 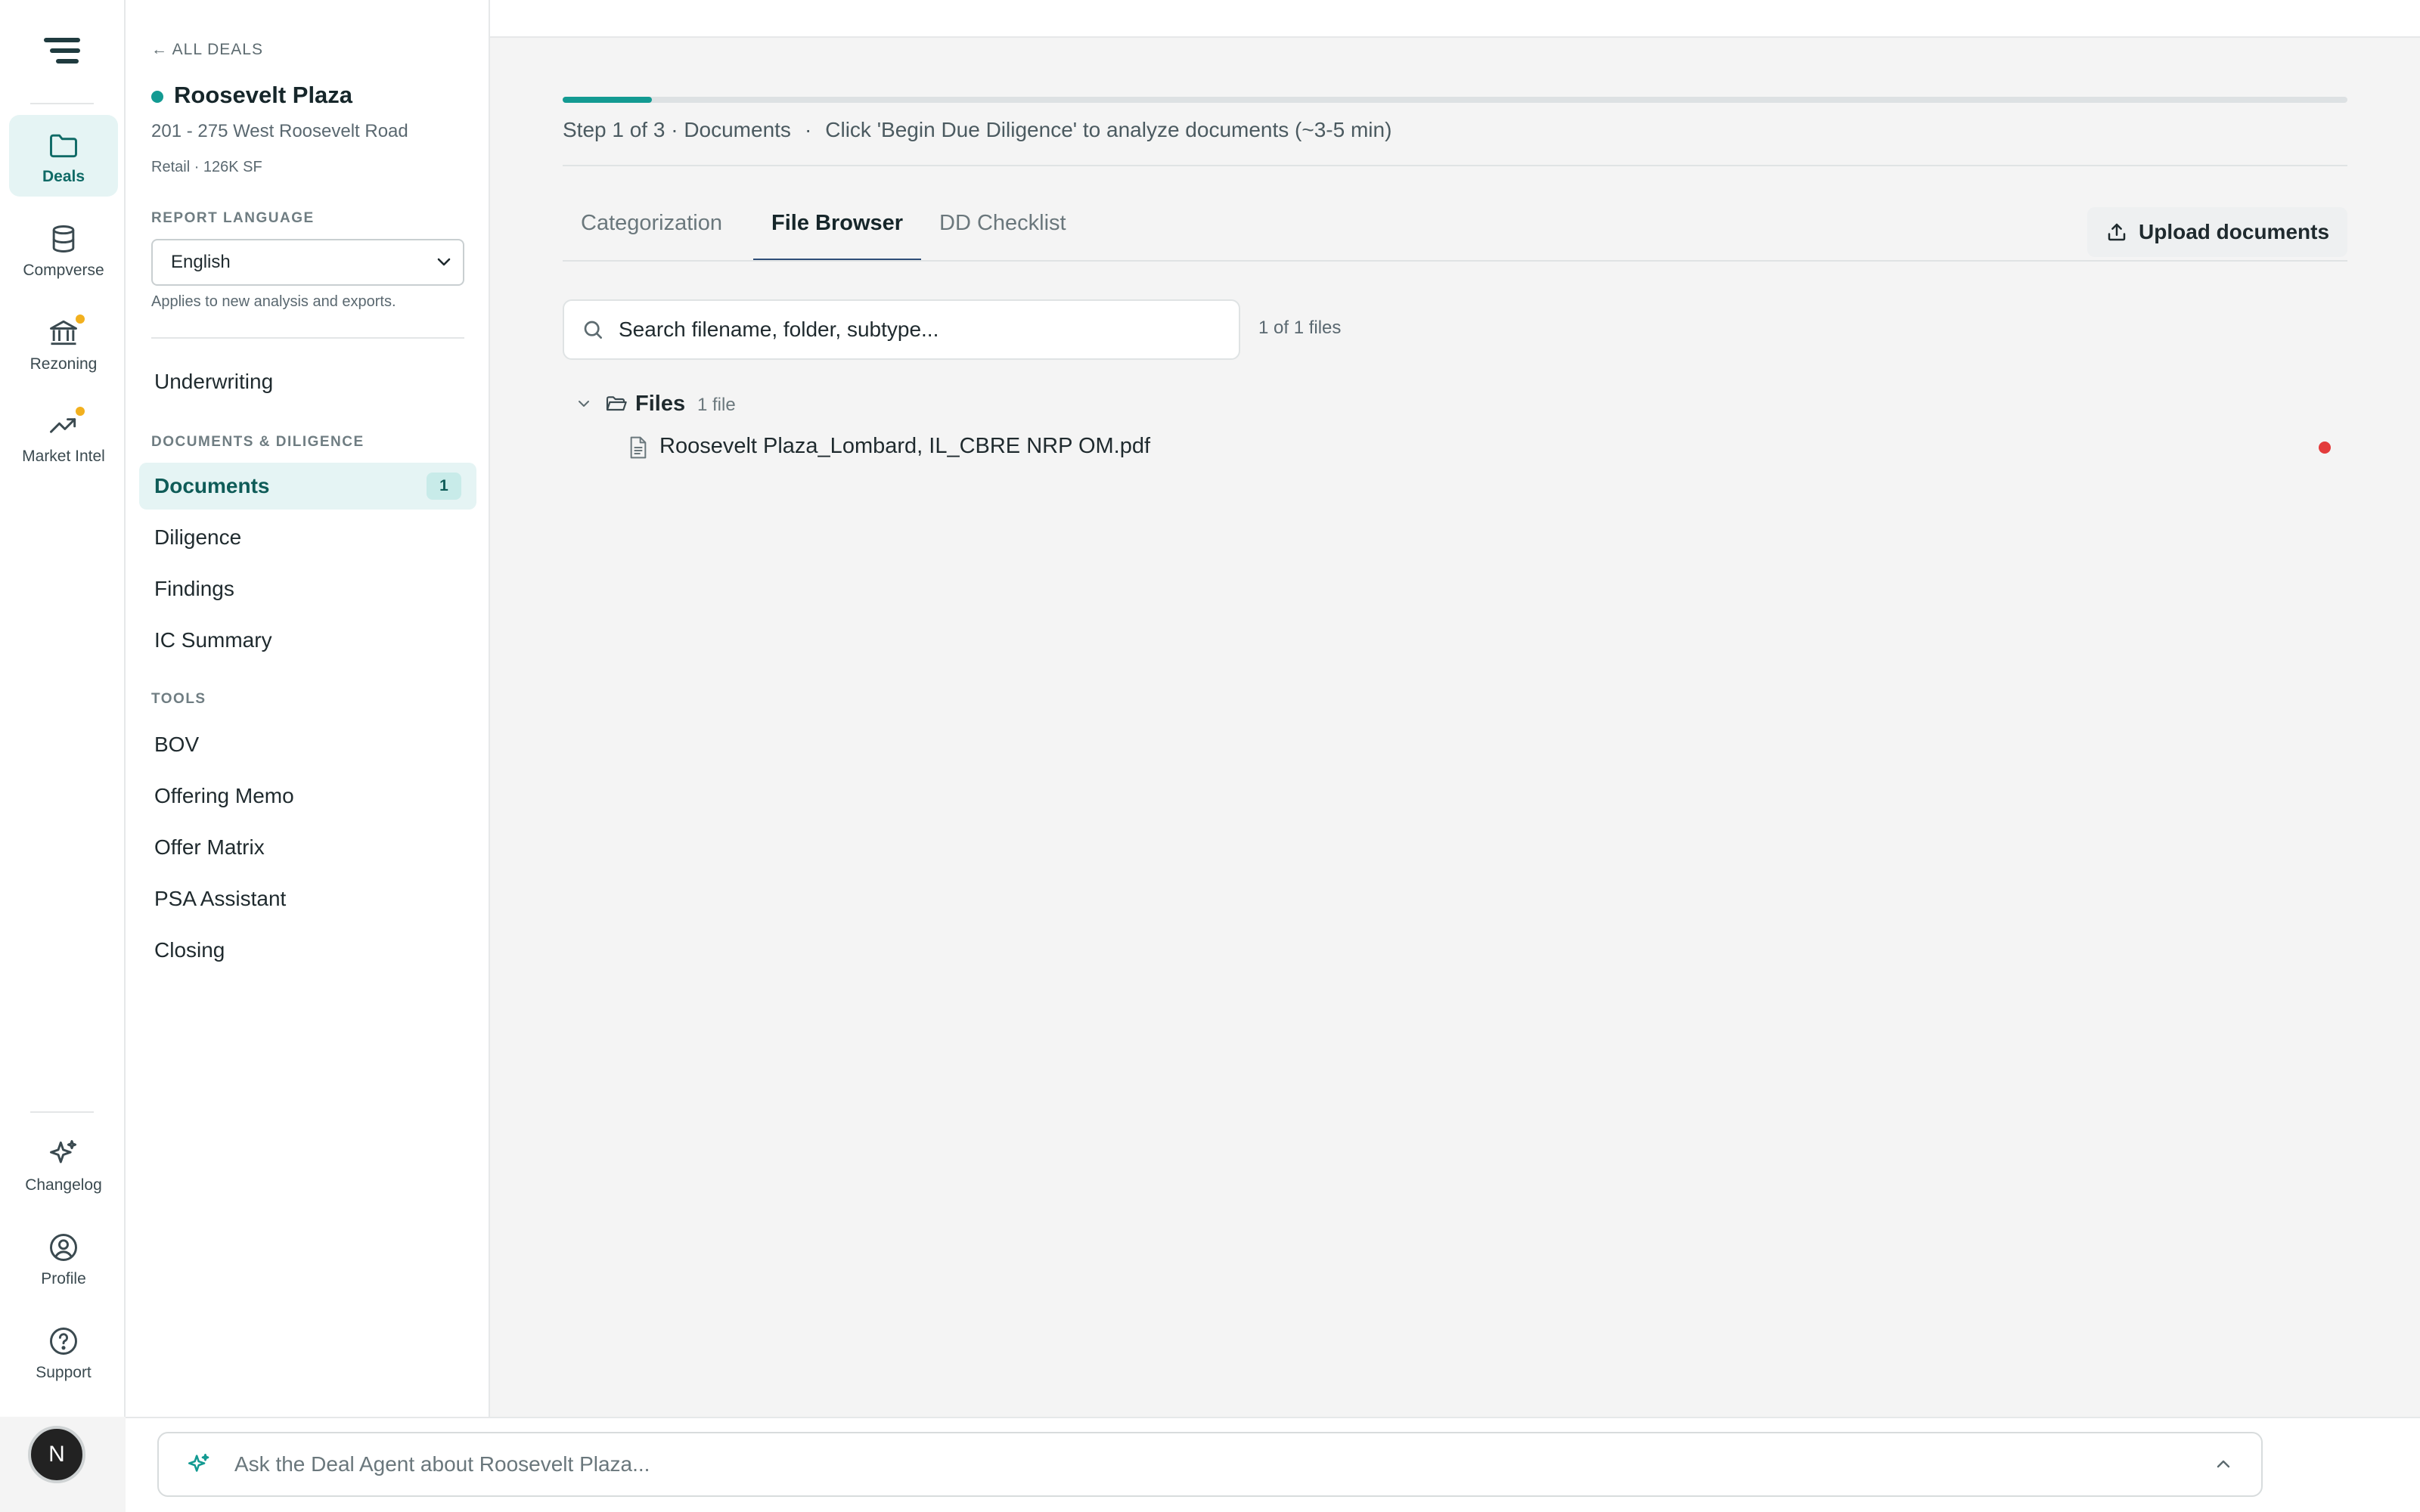 What do you see at coordinates (273, 301) in the screenshot?
I see `report-language-help: Applies to new analysis and exports.` at bounding box center [273, 301].